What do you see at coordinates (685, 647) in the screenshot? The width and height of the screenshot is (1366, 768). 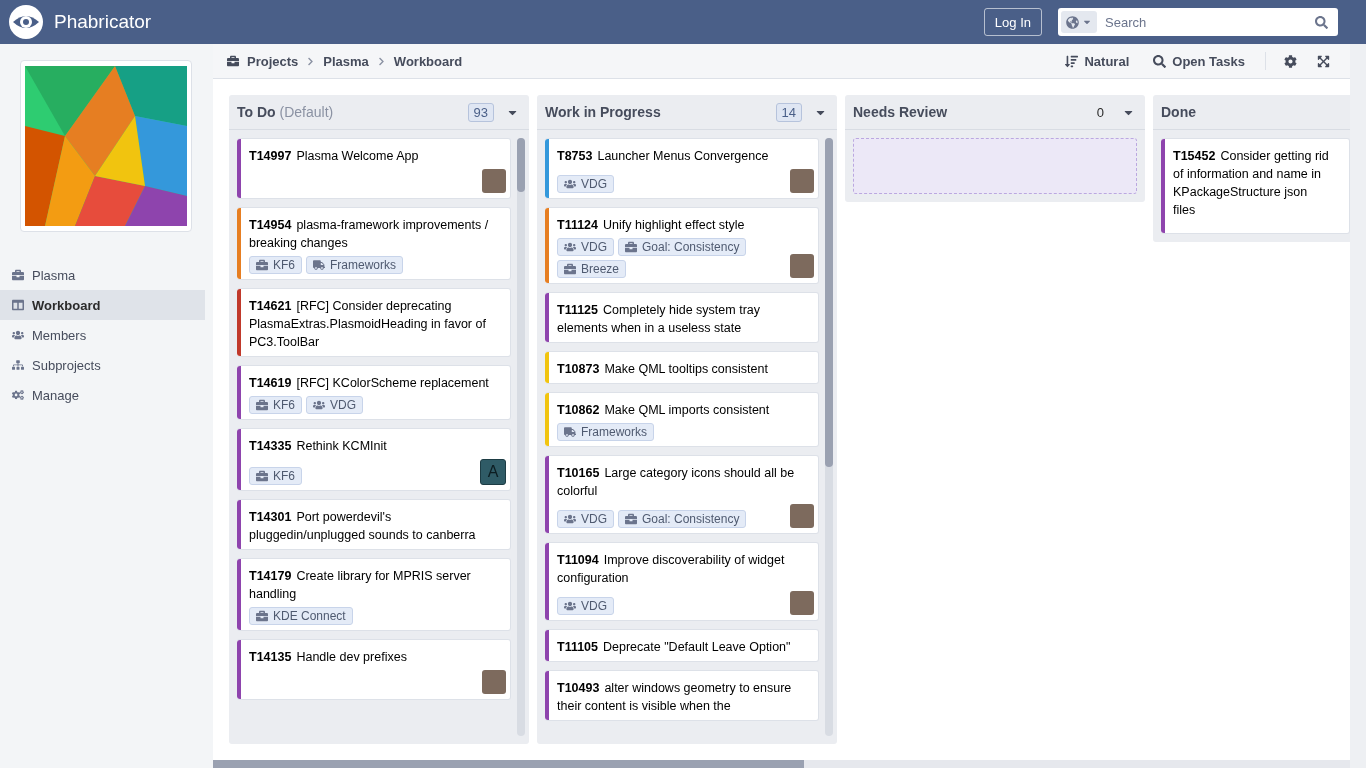 I see `task-title: T11105 Deprecate "Default Leave Option"` at bounding box center [685, 647].